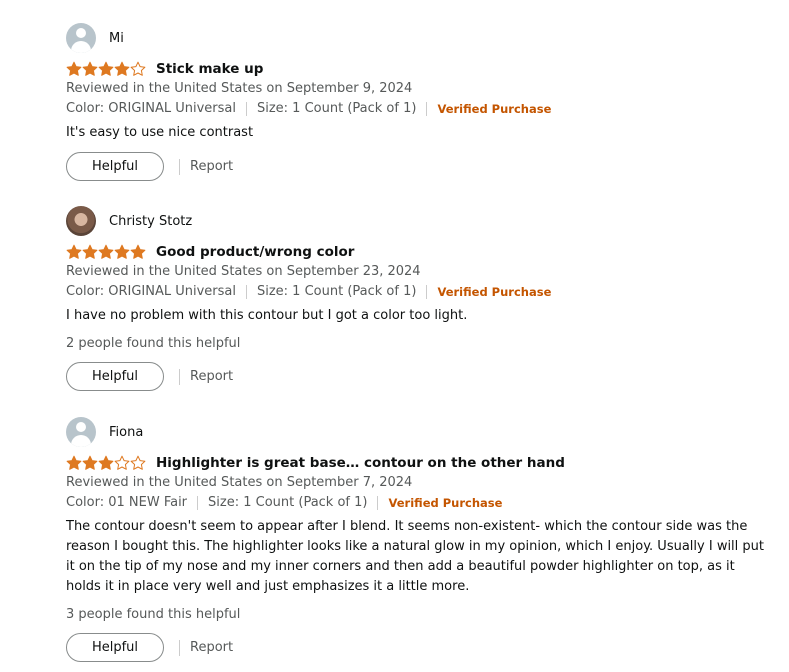  What do you see at coordinates (150, 221) in the screenshot?
I see `reviewer-name: Christy Stotz` at bounding box center [150, 221].